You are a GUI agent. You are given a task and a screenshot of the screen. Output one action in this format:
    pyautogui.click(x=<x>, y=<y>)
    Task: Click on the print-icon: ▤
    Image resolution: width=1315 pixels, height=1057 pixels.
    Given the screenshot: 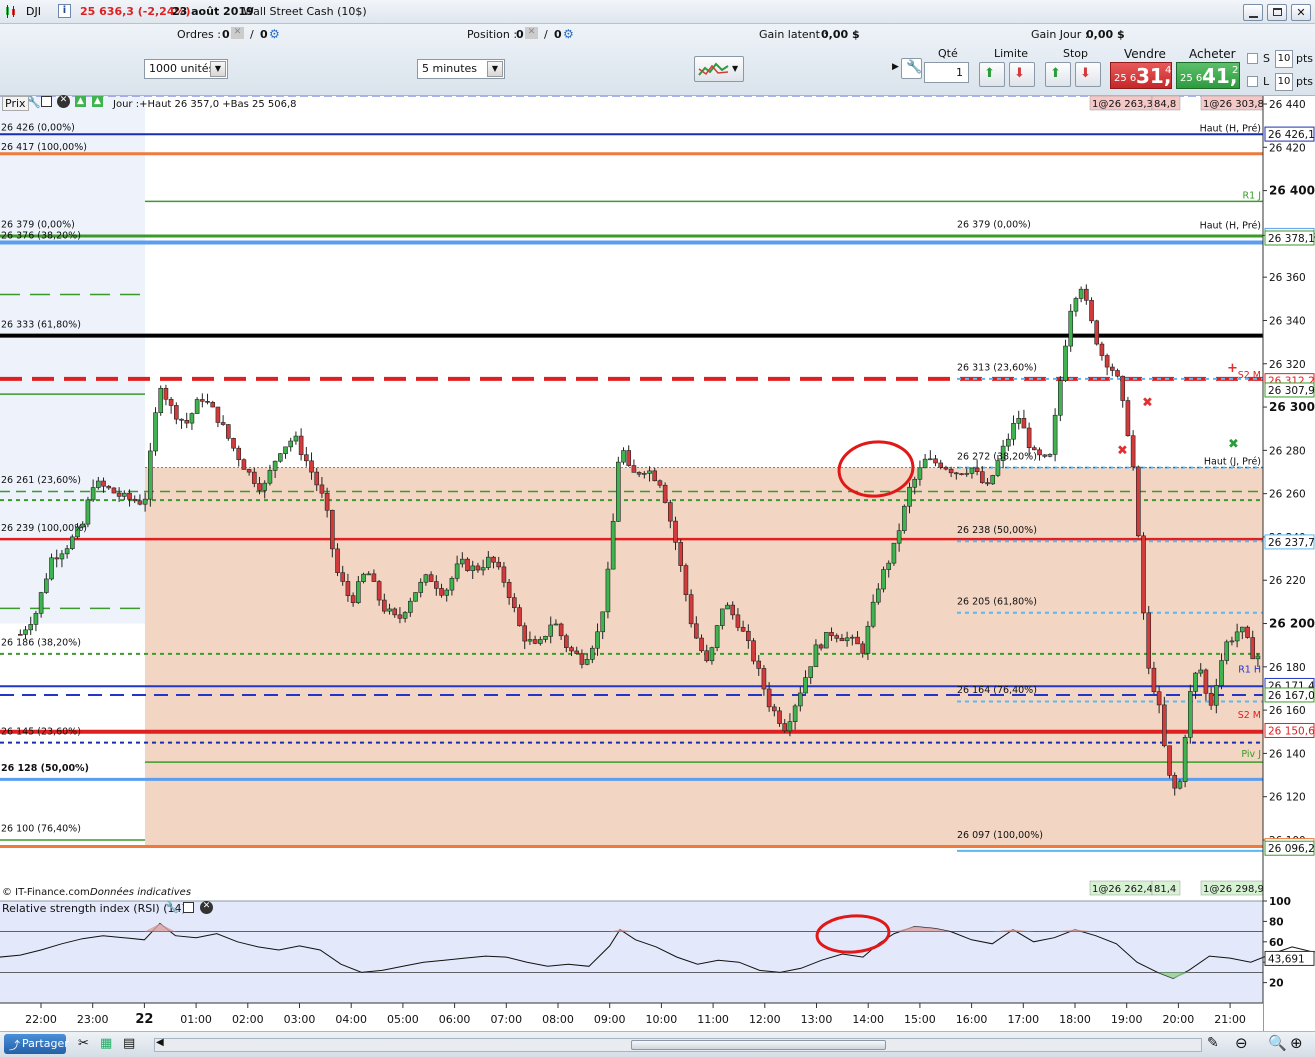 What is the action you would take?
    pyautogui.click(x=129, y=1043)
    